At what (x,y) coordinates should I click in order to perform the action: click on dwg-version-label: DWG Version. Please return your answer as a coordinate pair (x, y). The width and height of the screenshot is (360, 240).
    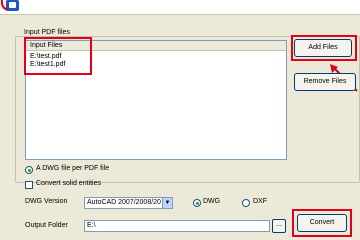
    Looking at the image, I should click on (46, 201).